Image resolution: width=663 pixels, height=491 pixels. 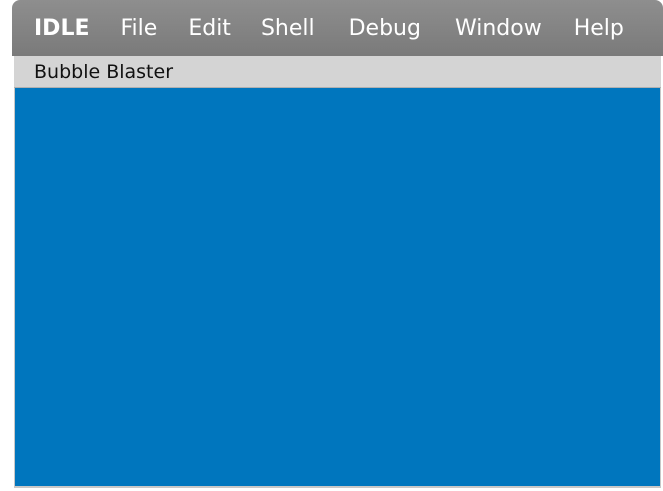 I want to click on menu-debug: Debug, so click(x=385, y=28).